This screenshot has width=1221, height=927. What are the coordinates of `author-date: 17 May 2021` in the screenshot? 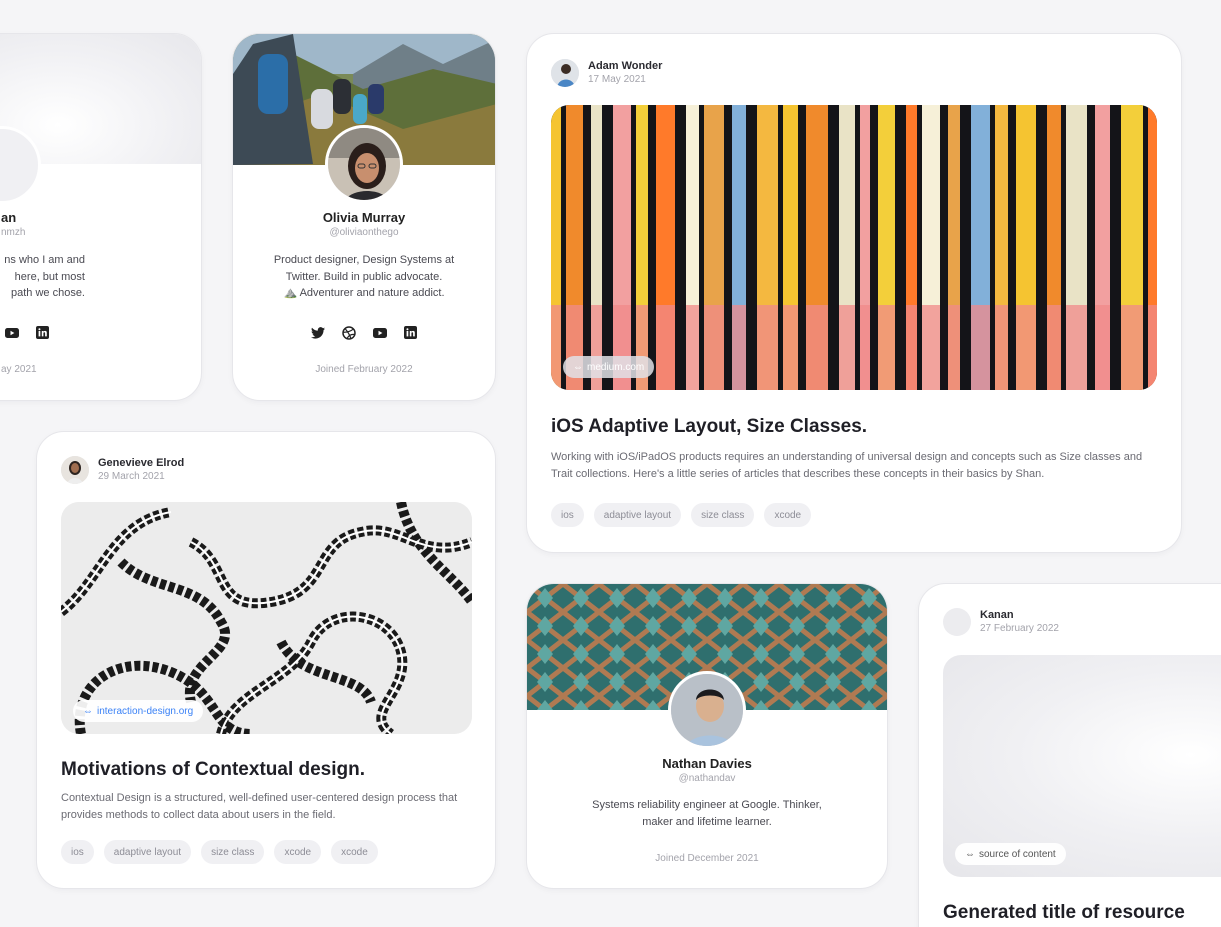 It's located at (617, 79).